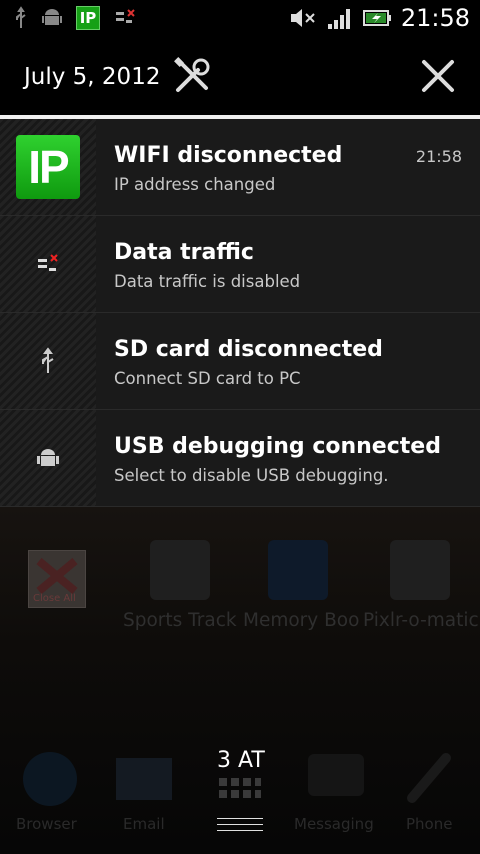  I want to click on notification-icon-cell: IP, so click(48, 167).